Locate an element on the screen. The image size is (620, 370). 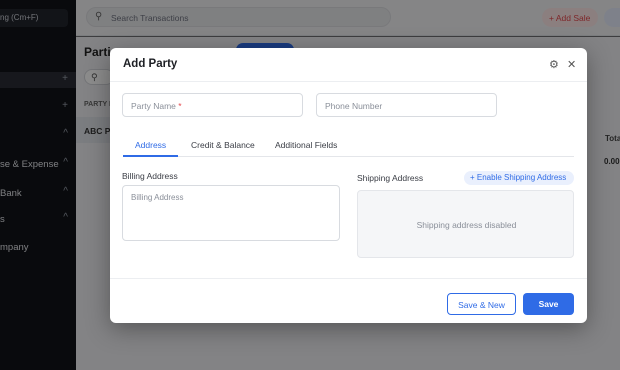
tab-additional-fields: Additional Fields is located at coordinates (306, 145).